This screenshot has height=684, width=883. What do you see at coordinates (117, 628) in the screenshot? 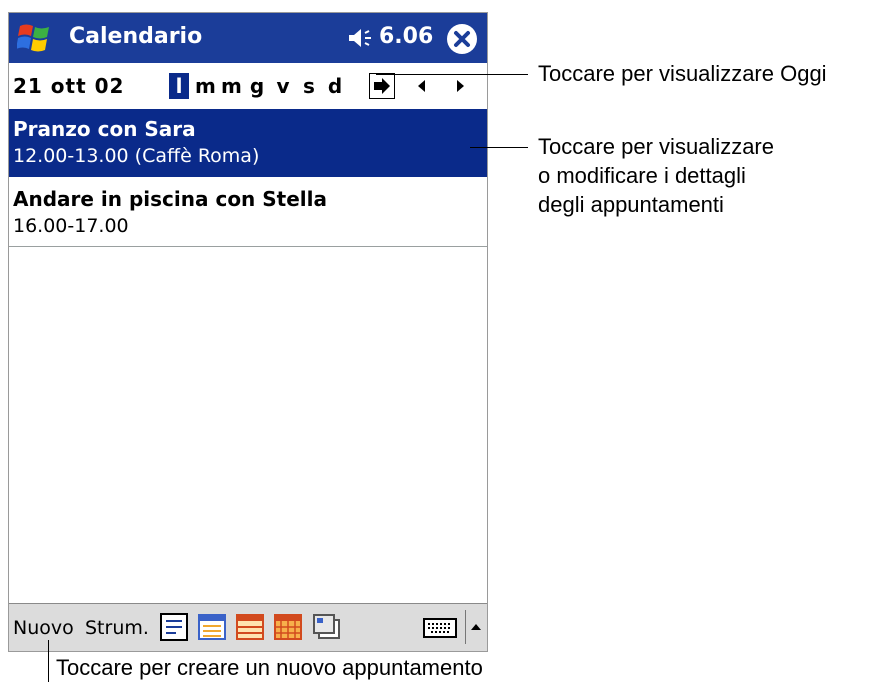
I see `tools-menu-button: Strum.` at bounding box center [117, 628].